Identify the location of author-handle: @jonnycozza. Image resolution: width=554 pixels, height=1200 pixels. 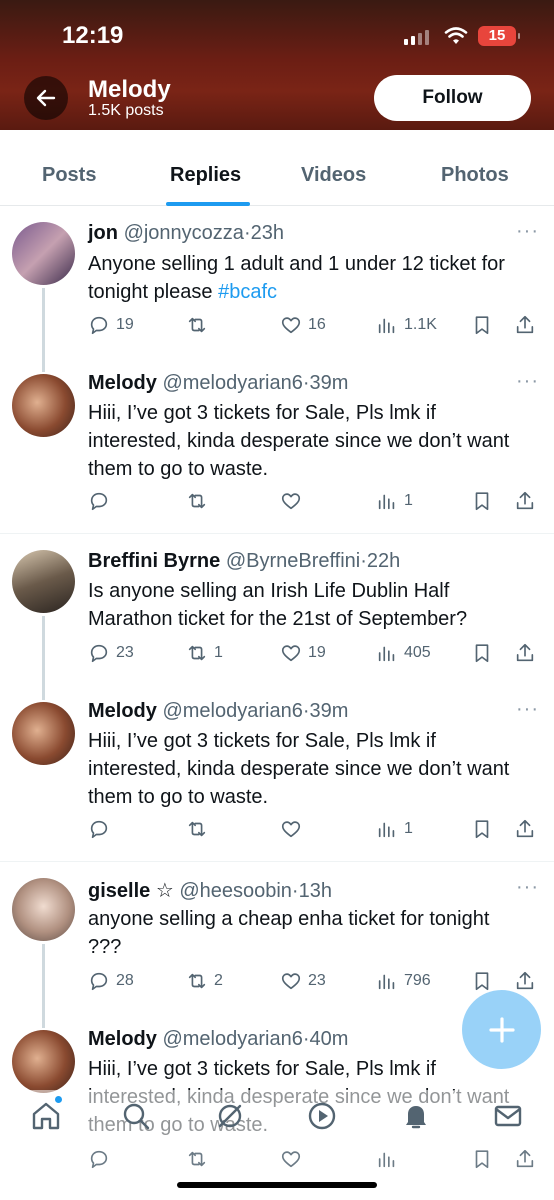
(184, 233).